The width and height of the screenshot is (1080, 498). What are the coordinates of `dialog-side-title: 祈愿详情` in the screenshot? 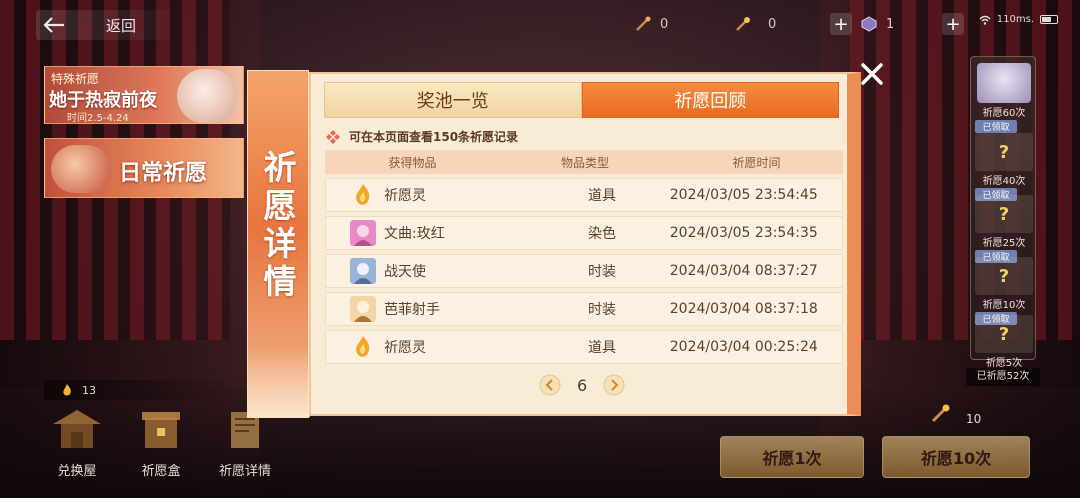 It's located at (280, 224).